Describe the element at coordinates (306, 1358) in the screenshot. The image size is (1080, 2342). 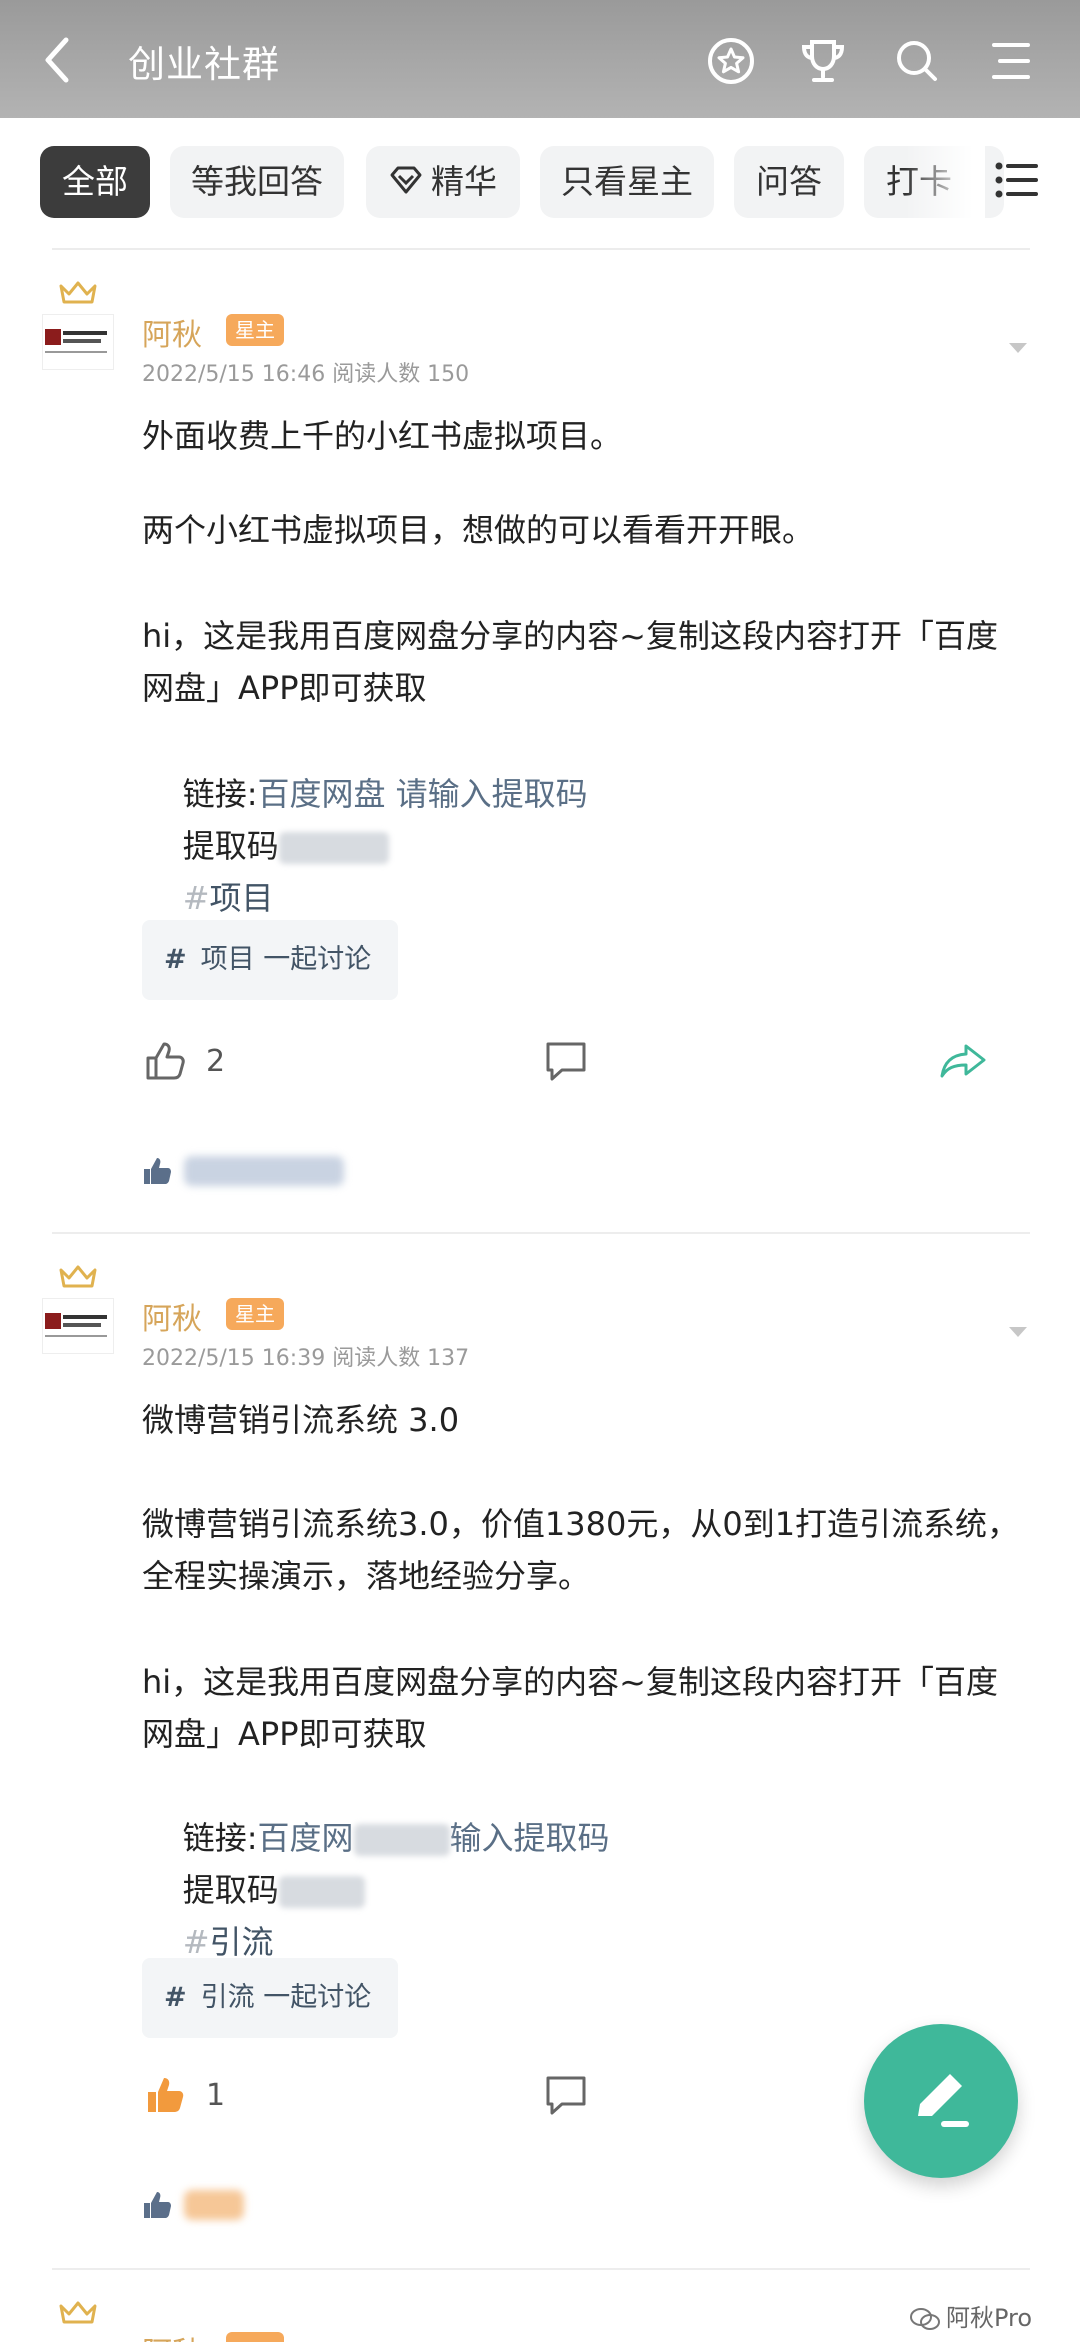
I see `post-meta: 2022/5/15 16:39 阅读人数 137` at that location.